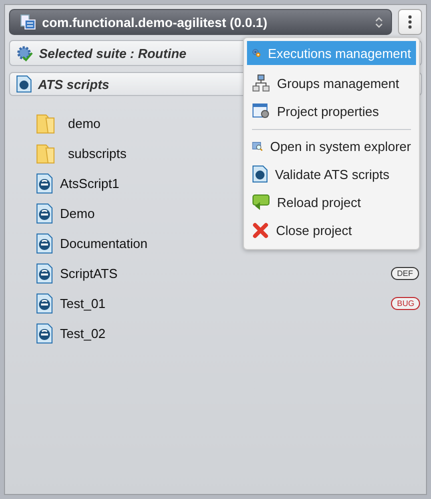  Describe the element at coordinates (331, 230) in the screenshot. I see `menu-item: Close project` at that location.